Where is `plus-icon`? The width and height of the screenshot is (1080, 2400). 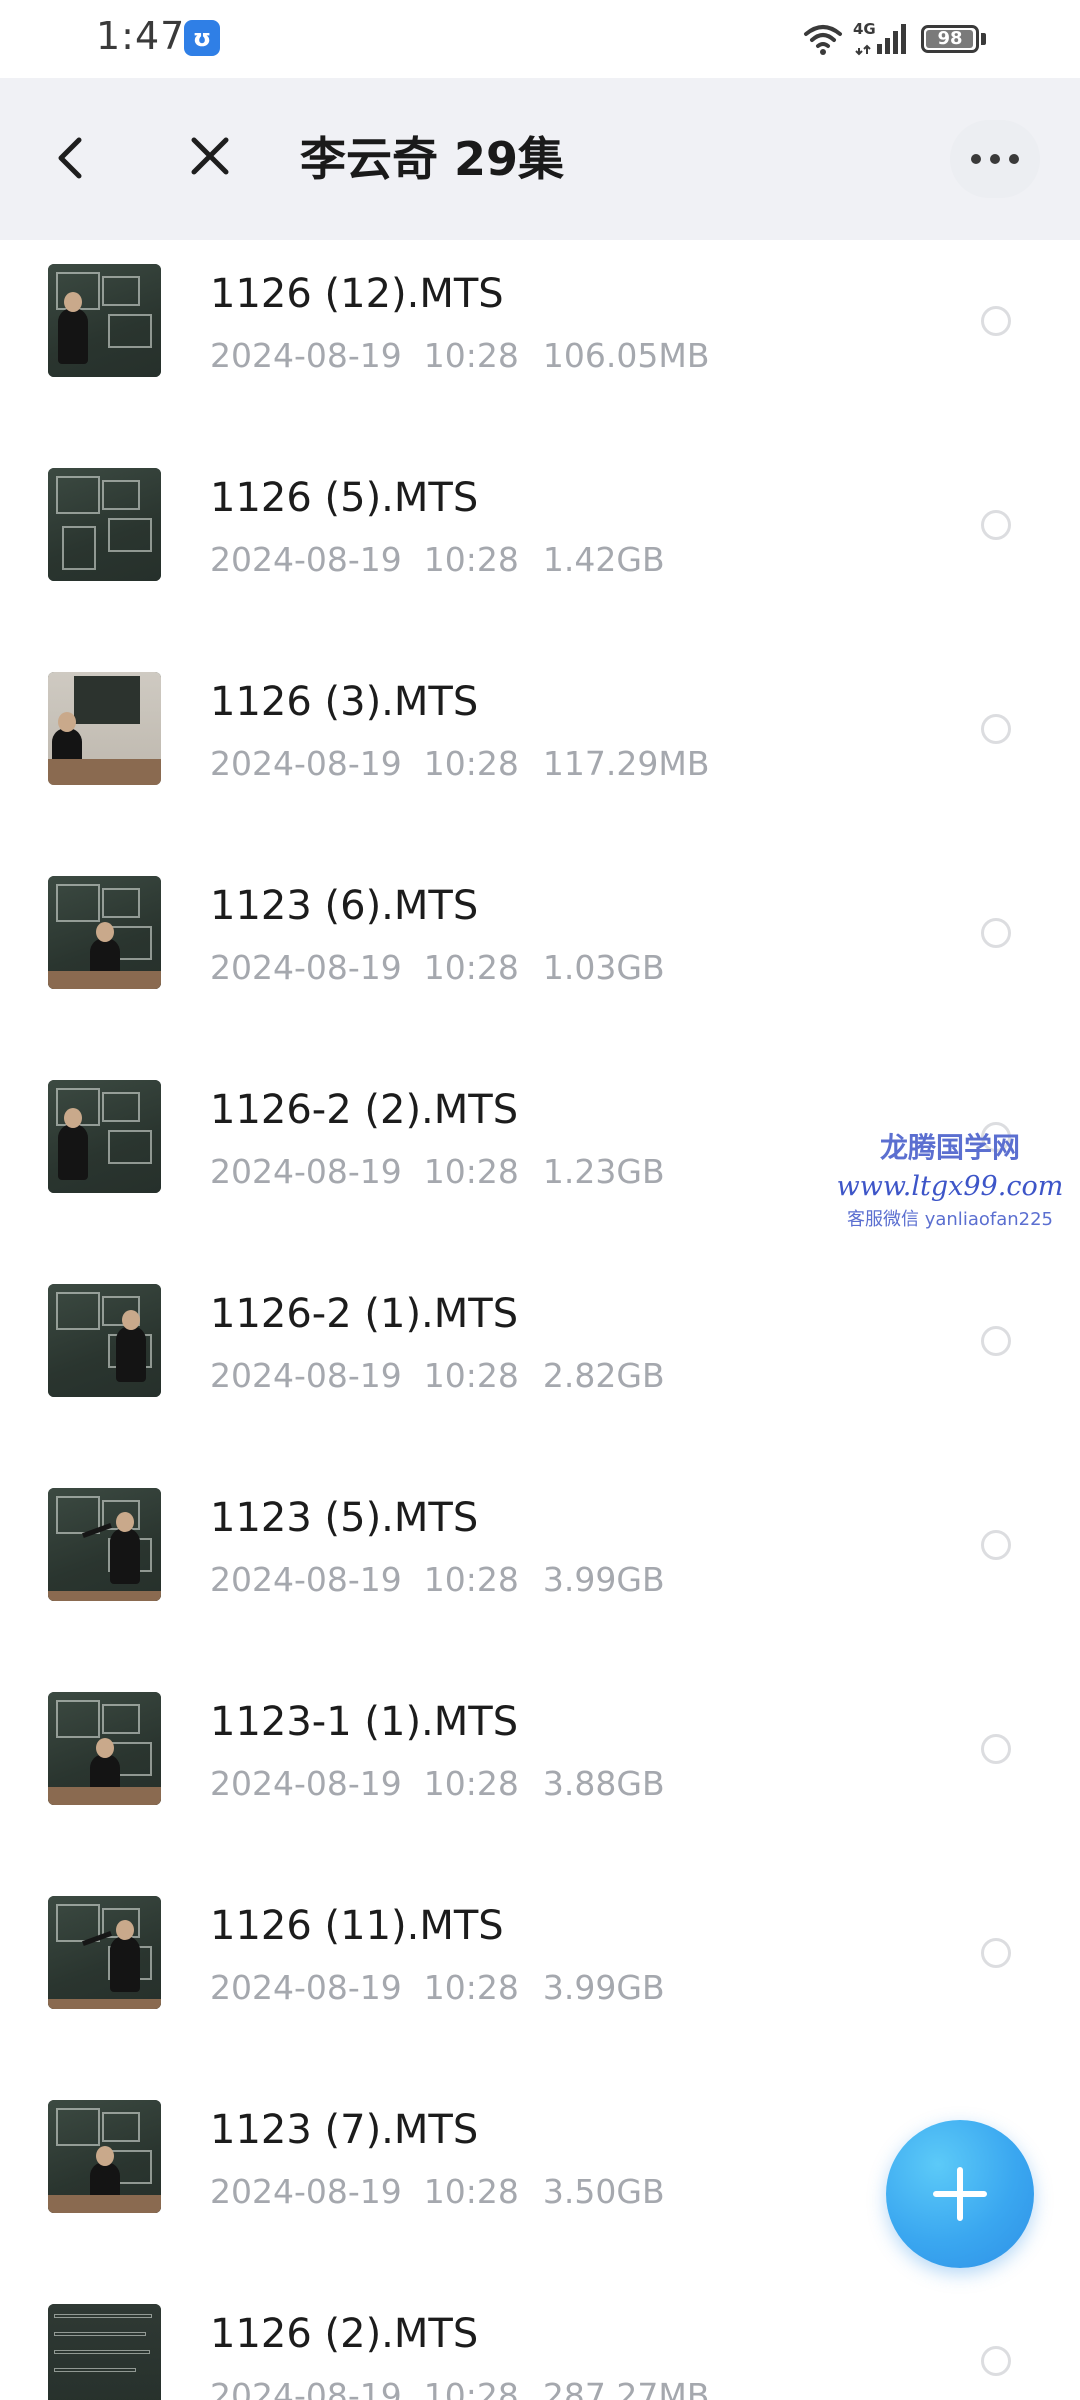 plus-icon is located at coordinates (960, 2194).